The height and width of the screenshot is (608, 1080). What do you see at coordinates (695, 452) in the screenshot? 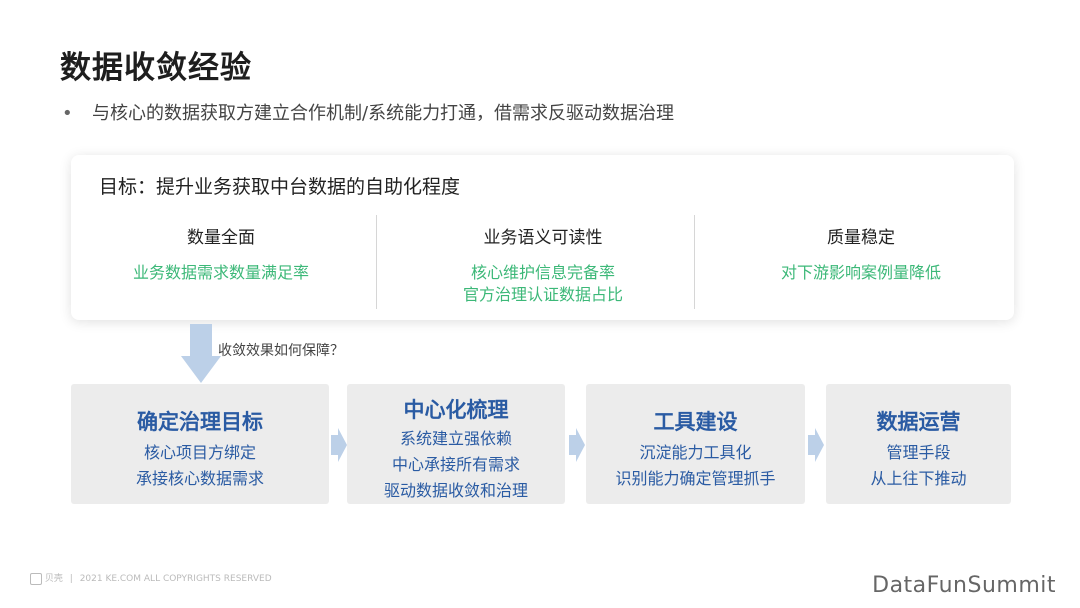
I see `step-line: 沉淀能力工具化` at bounding box center [695, 452].